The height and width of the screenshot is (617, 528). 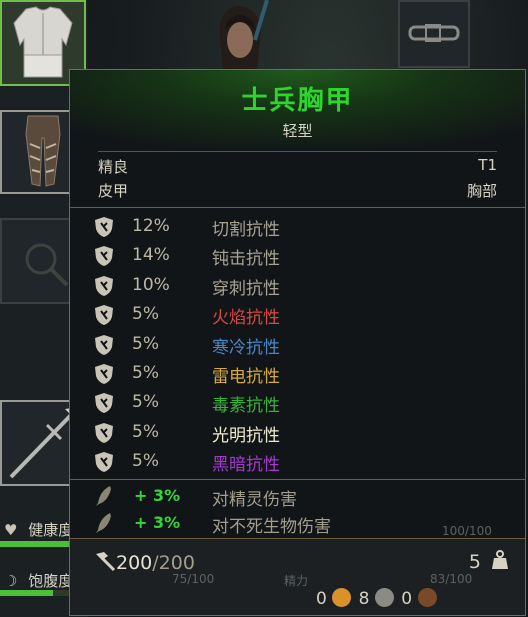 What do you see at coordinates (43, 42) in the screenshot?
I see `chest-armor-icon` at bounding box center [43, 42].